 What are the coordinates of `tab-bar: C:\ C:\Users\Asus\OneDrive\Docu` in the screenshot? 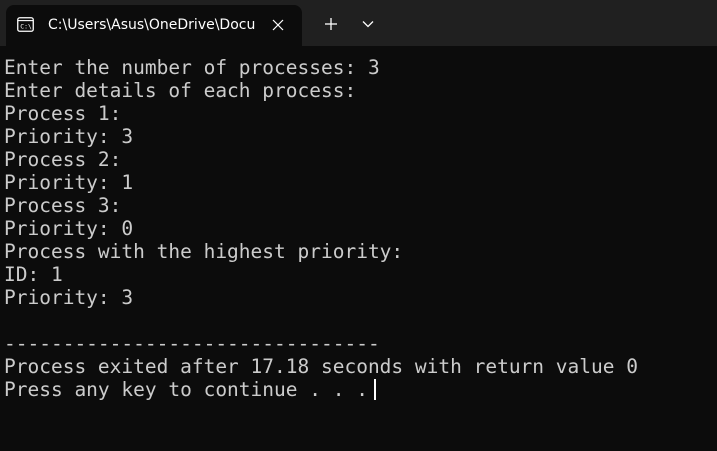 It's located at (358, 23).